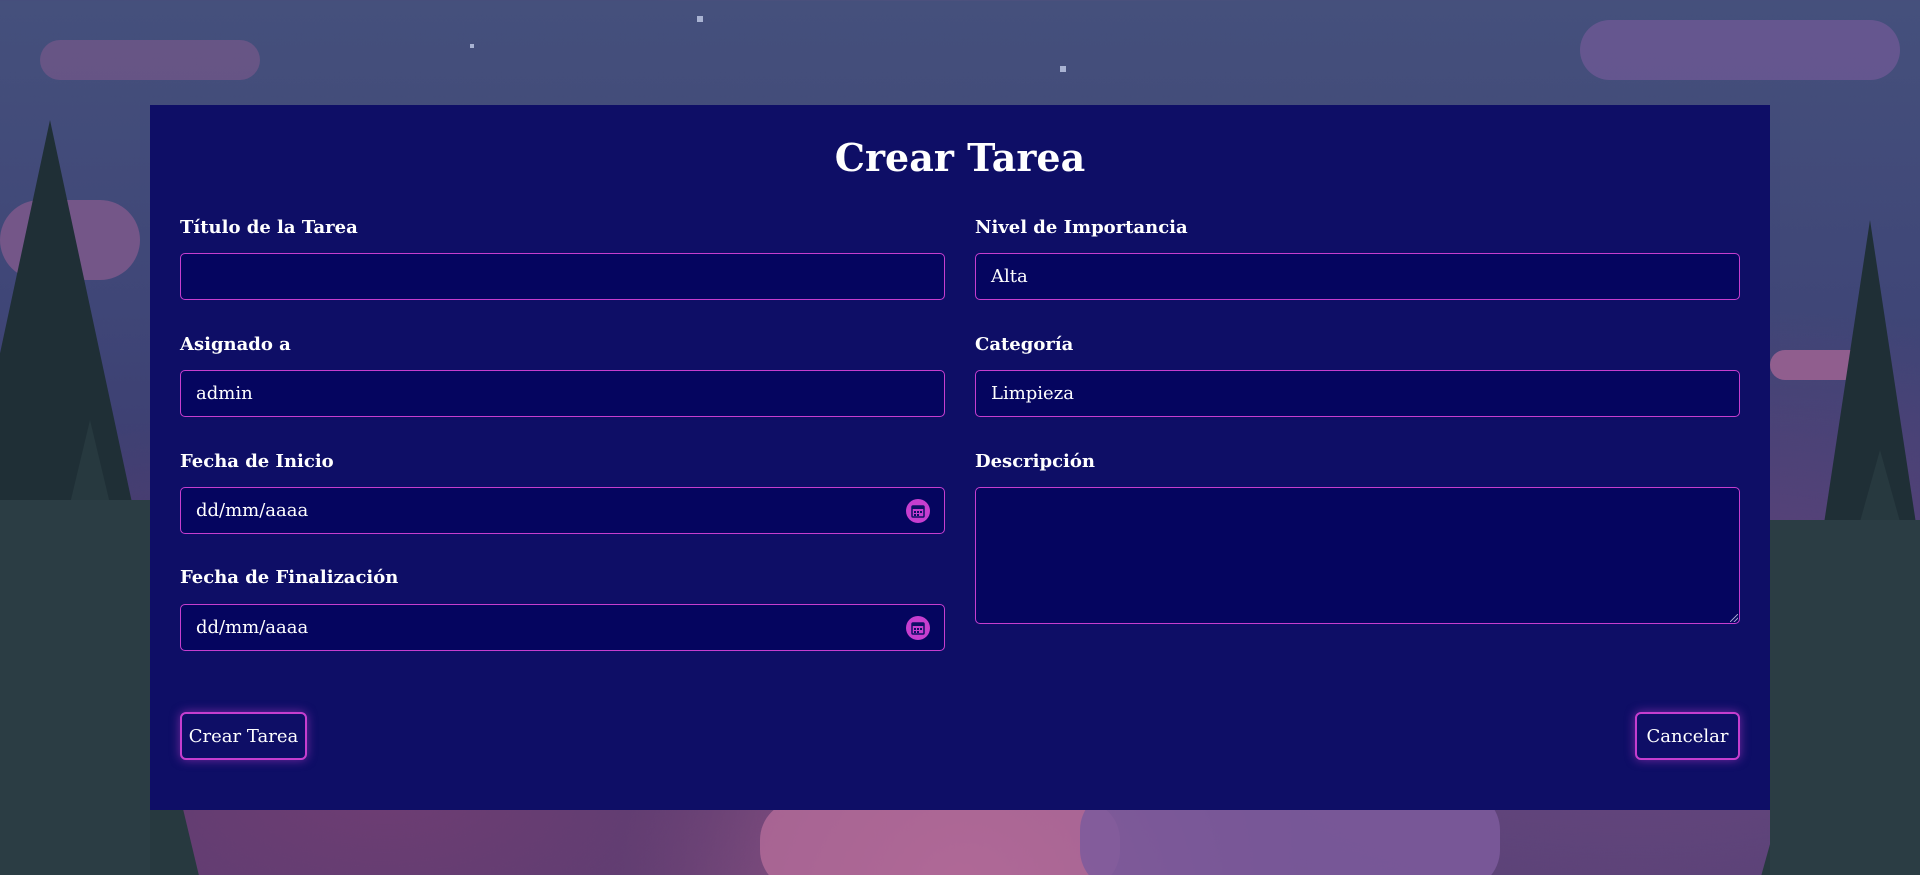 This screenshot has width=1920, height=875. Describe the element at coordinates (269, 227) in the screenshot. I see `task-title-label: Título de la Tarea` at that location.